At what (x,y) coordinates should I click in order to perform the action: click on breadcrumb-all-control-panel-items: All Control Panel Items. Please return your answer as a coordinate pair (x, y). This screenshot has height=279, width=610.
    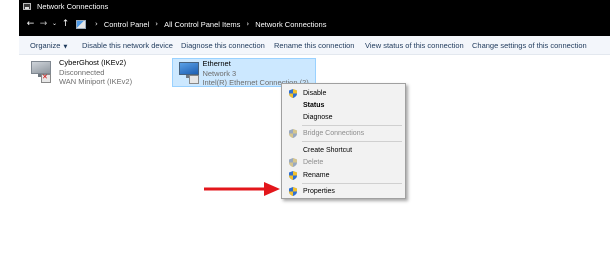
    Looking at the image, I should click on (202, 24).